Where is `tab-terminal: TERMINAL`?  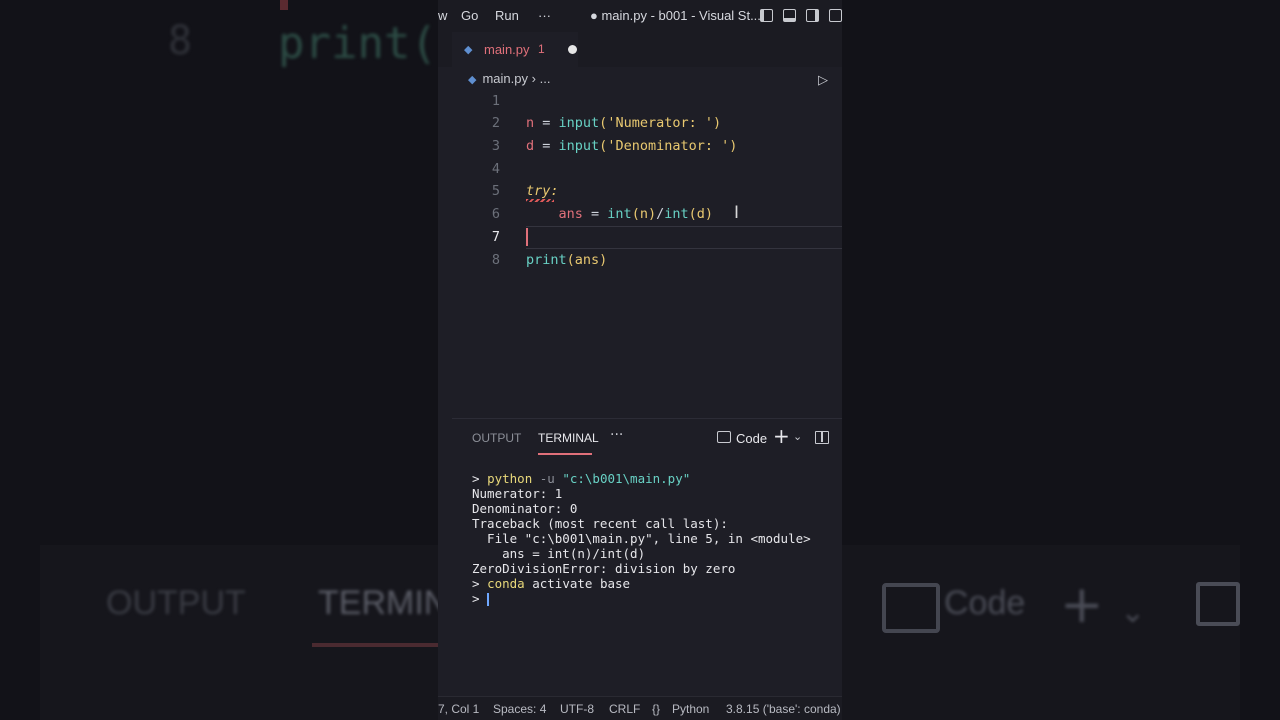 tab-terminal: TERMINAL is located at coordinates (568, 438).